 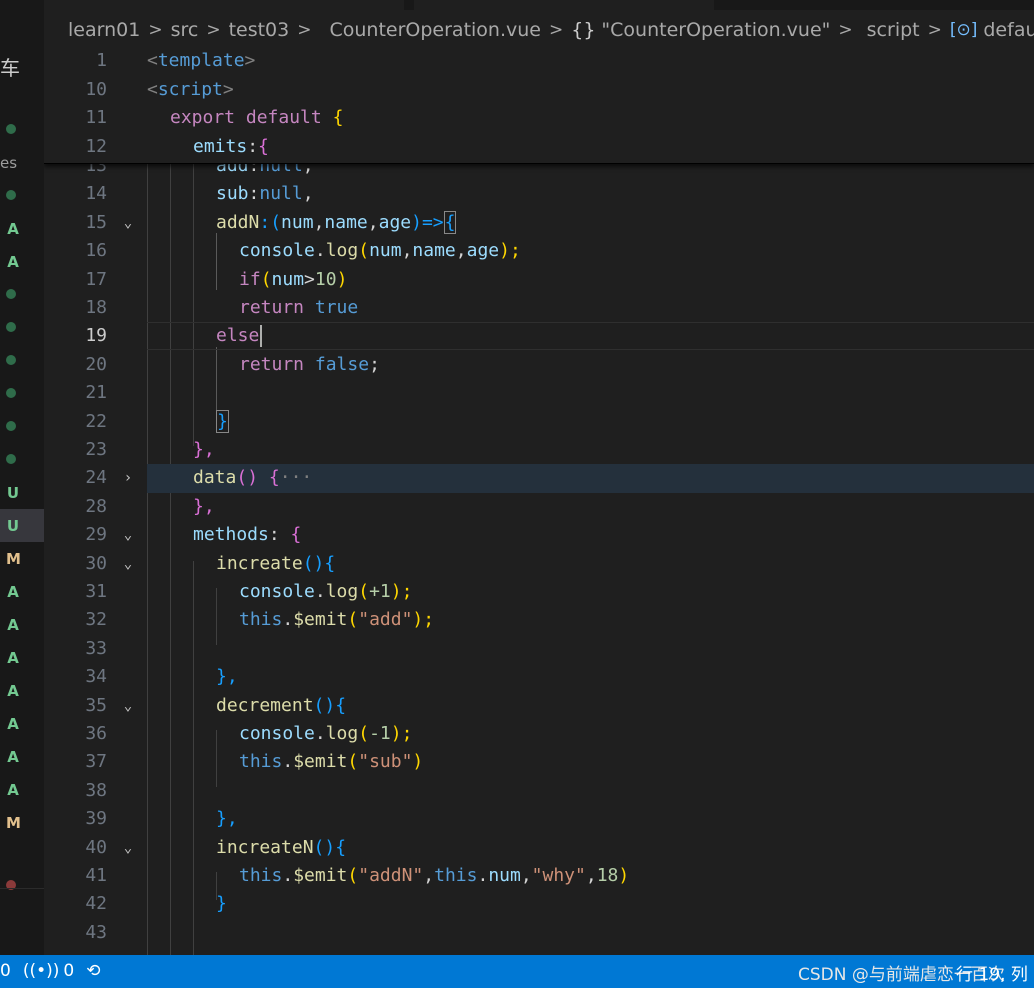 I want to click on line-number: 37, so click(x=96, y=762).